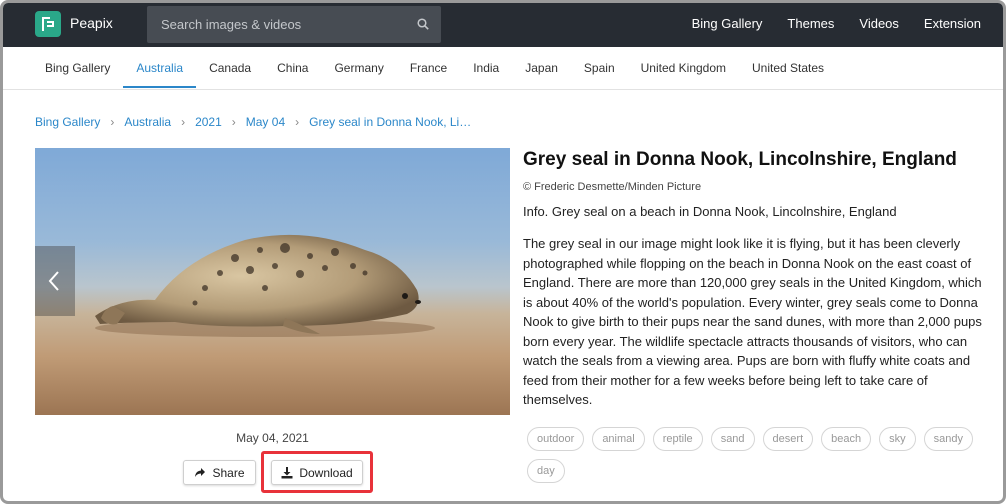 The image size is (1006, 504). What do you see at coordinates (287, 472) in the screenshot?
I see `download-icon` at bounding box center [287, 472].